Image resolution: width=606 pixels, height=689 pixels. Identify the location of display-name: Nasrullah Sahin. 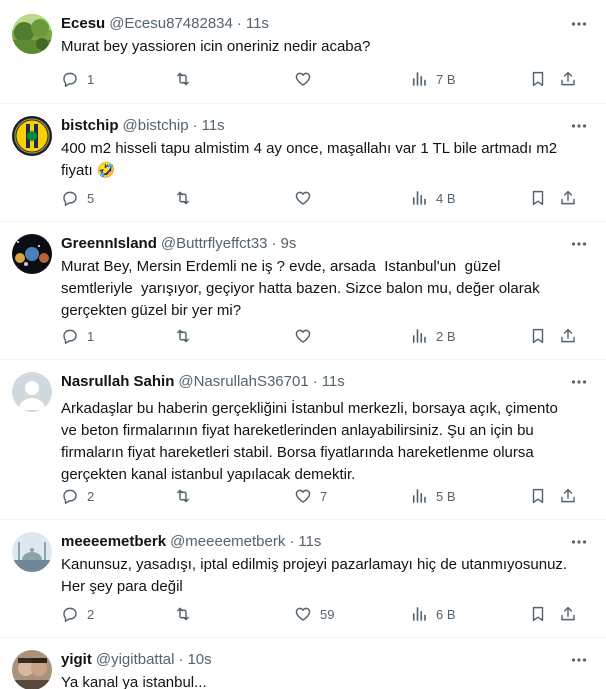
(117, 382).